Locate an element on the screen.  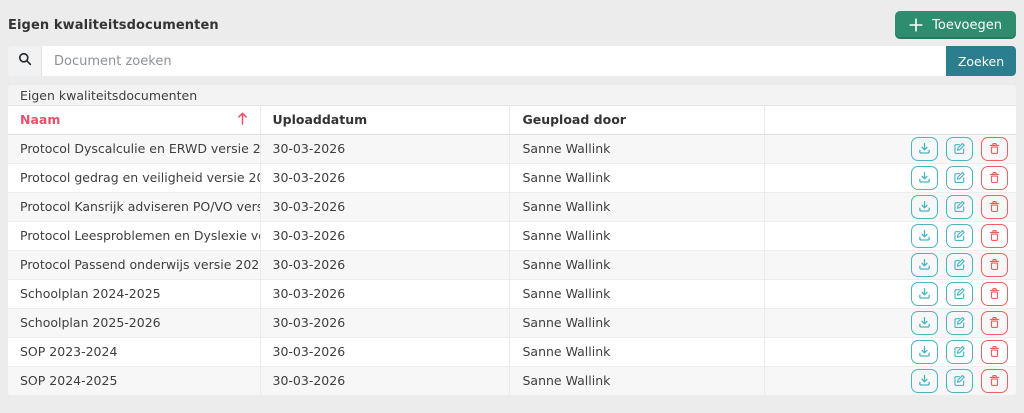
table-row: SOP 2024-2025 30-03-2026 Sanne Wallink is located at coordinates (512, 380).